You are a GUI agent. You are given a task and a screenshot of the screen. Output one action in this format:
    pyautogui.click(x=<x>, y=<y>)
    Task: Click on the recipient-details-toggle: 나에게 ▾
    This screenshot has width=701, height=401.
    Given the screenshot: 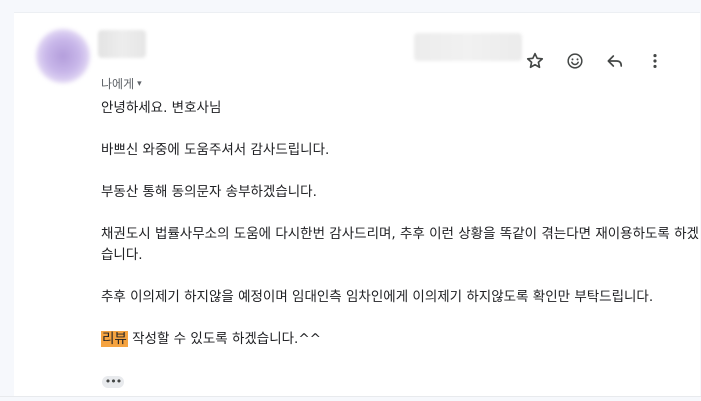 What is the action you would take?
    pyautogui.click(x=121, y=83)
    